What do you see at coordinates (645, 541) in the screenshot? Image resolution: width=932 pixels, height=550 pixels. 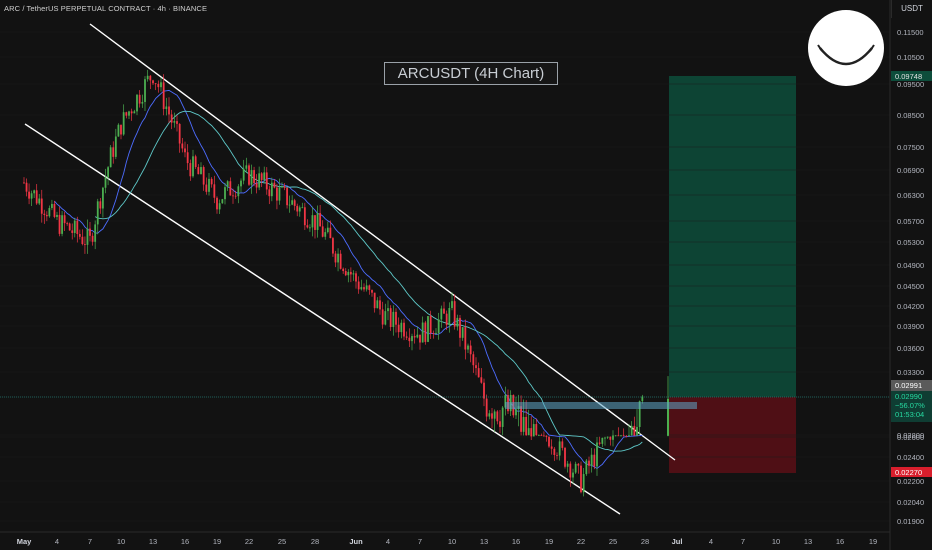 I see `x-tick-label: 28` at bounding box center [645, 541].